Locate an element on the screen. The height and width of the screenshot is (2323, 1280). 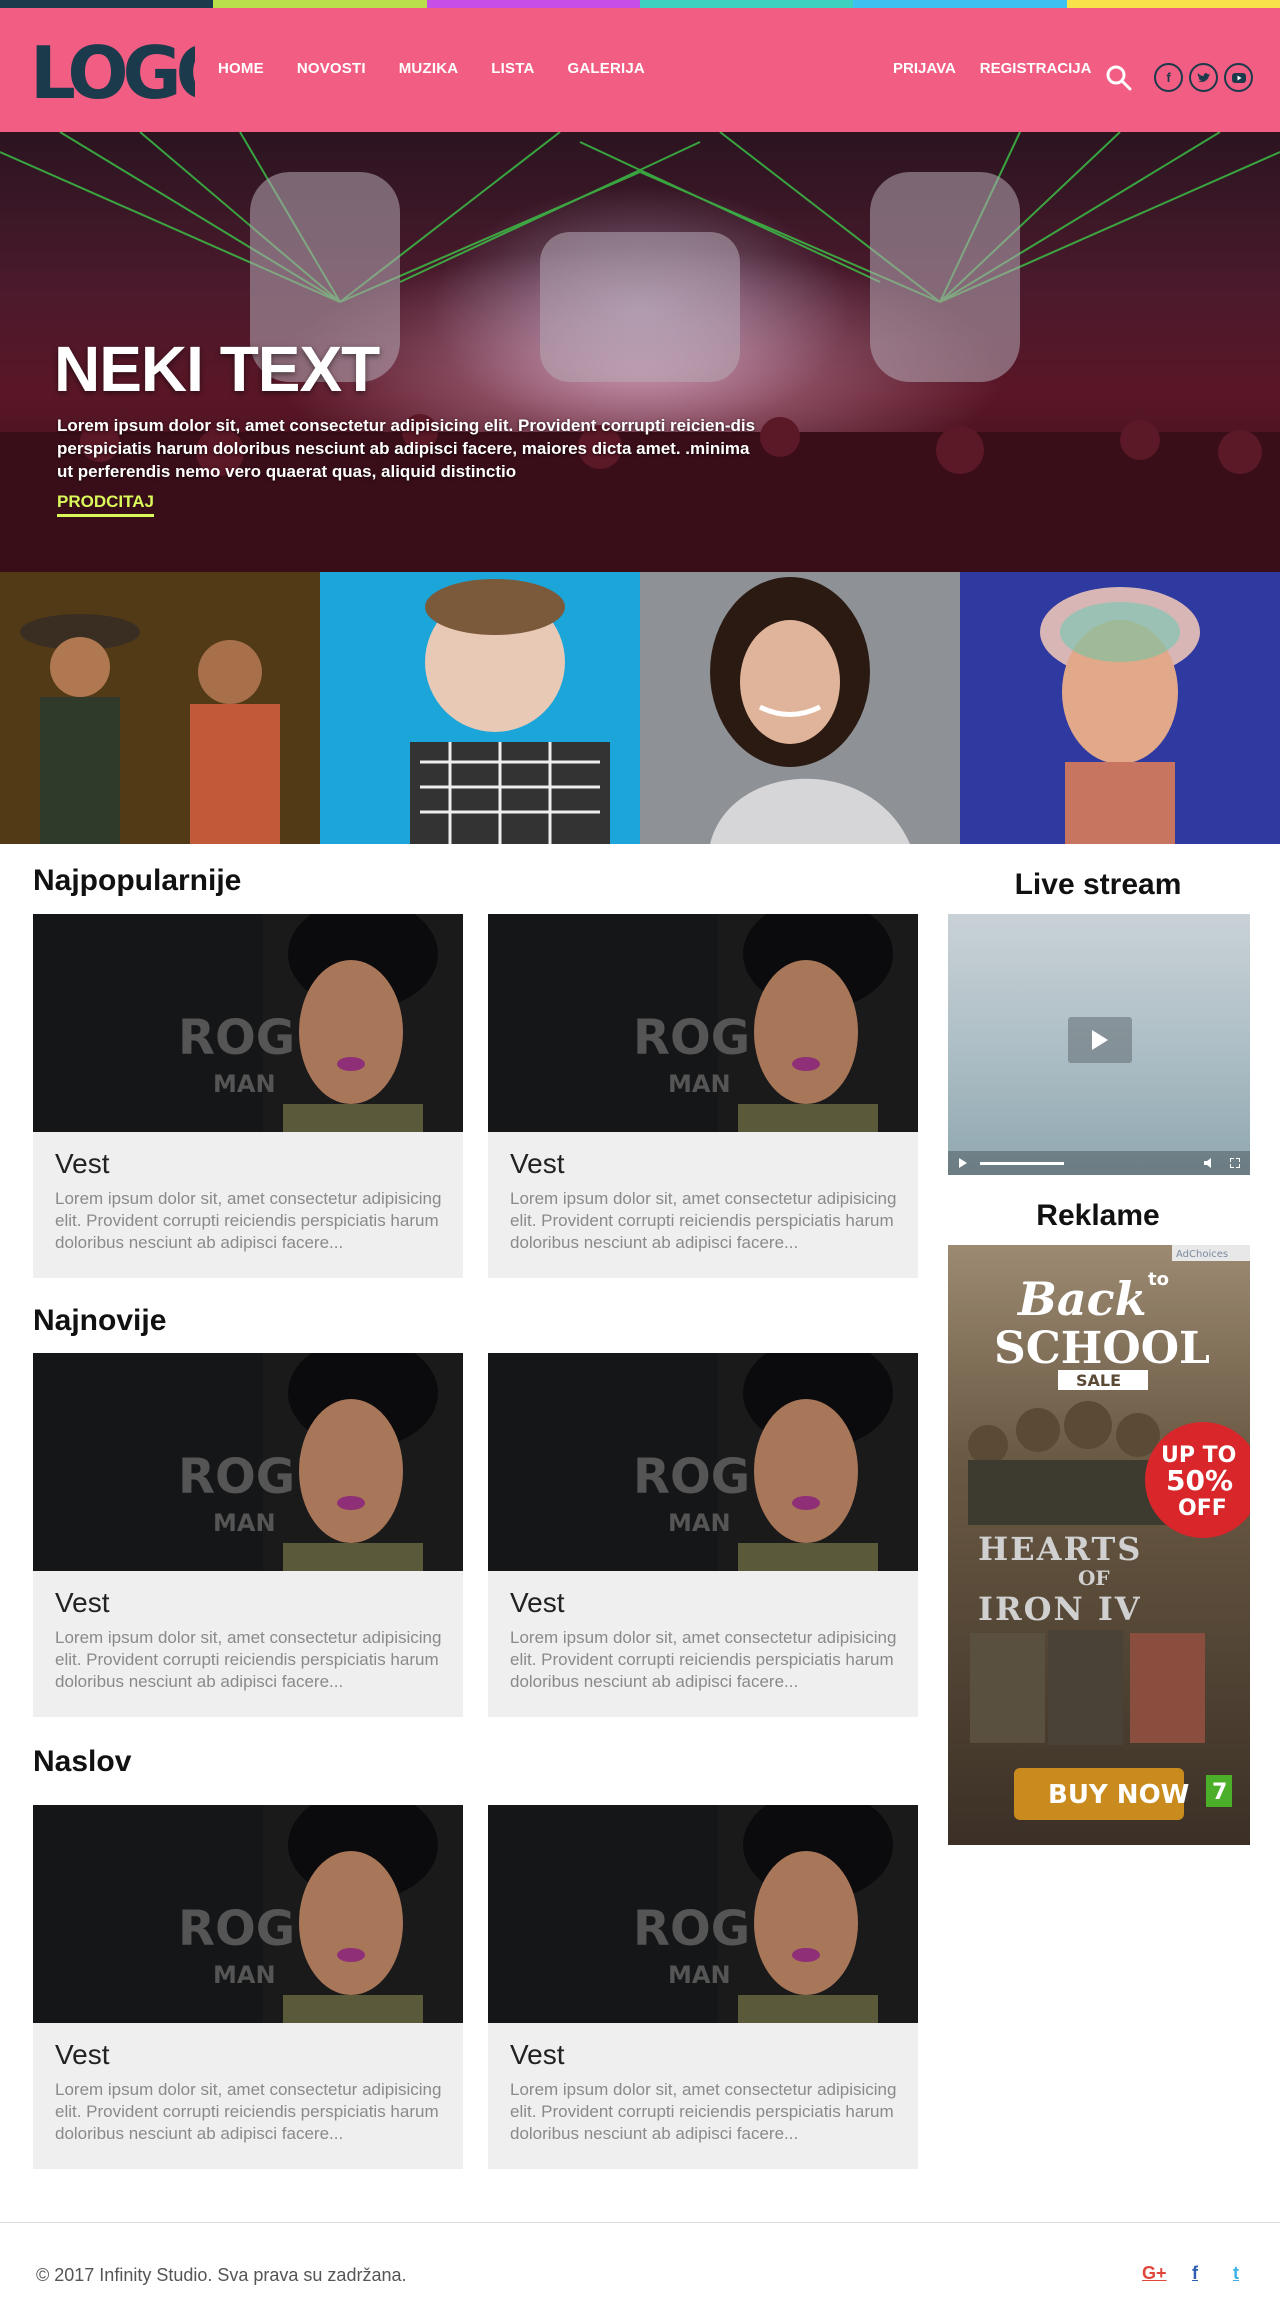
ad-game-title: OF is located at coordinates (1094, 1578).